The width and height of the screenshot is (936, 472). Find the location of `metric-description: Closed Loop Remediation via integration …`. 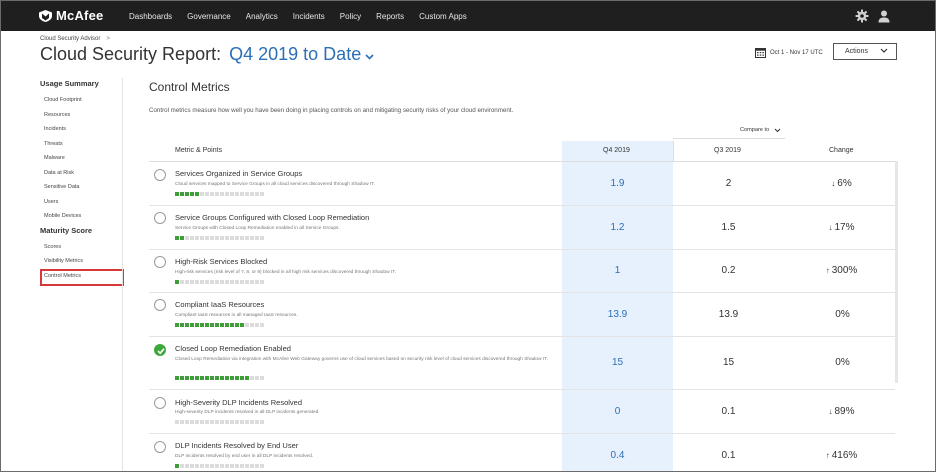

metric-description: Closed Loop Remediation via integration … is located at coordinates (361, 359).